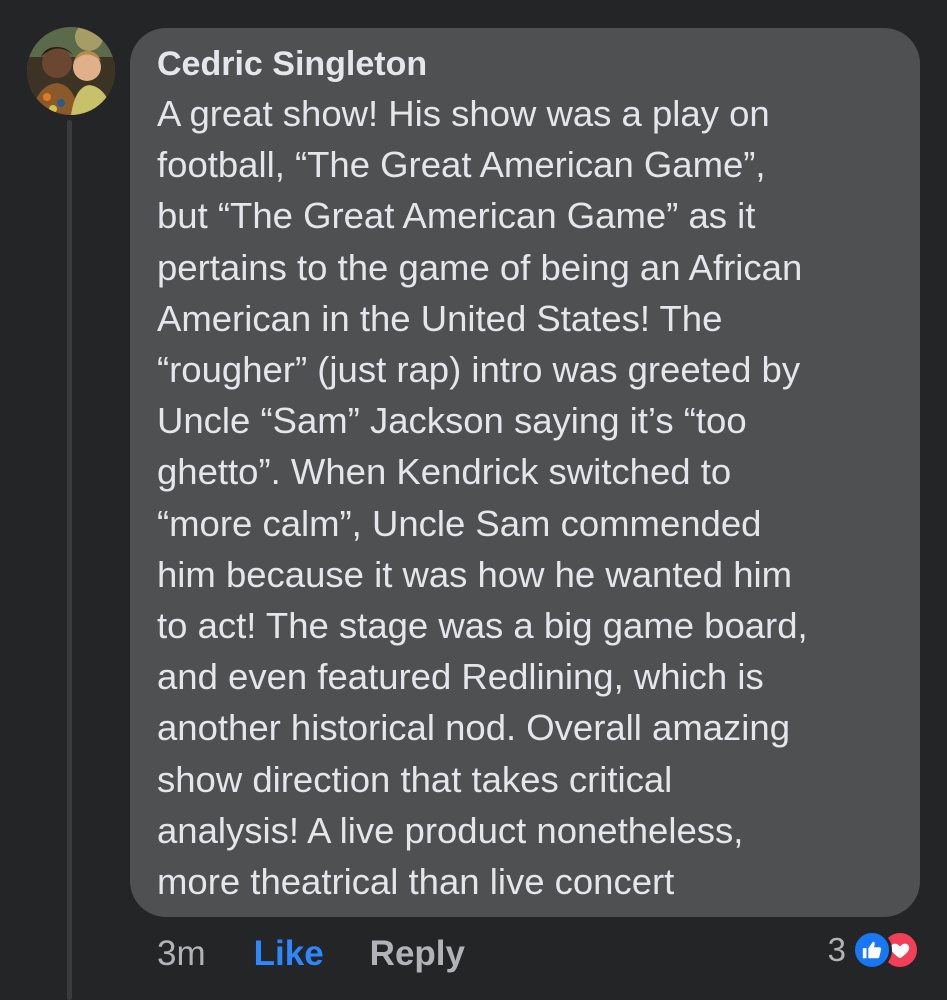  I want to click on avatar-photo, so click(71, 71).